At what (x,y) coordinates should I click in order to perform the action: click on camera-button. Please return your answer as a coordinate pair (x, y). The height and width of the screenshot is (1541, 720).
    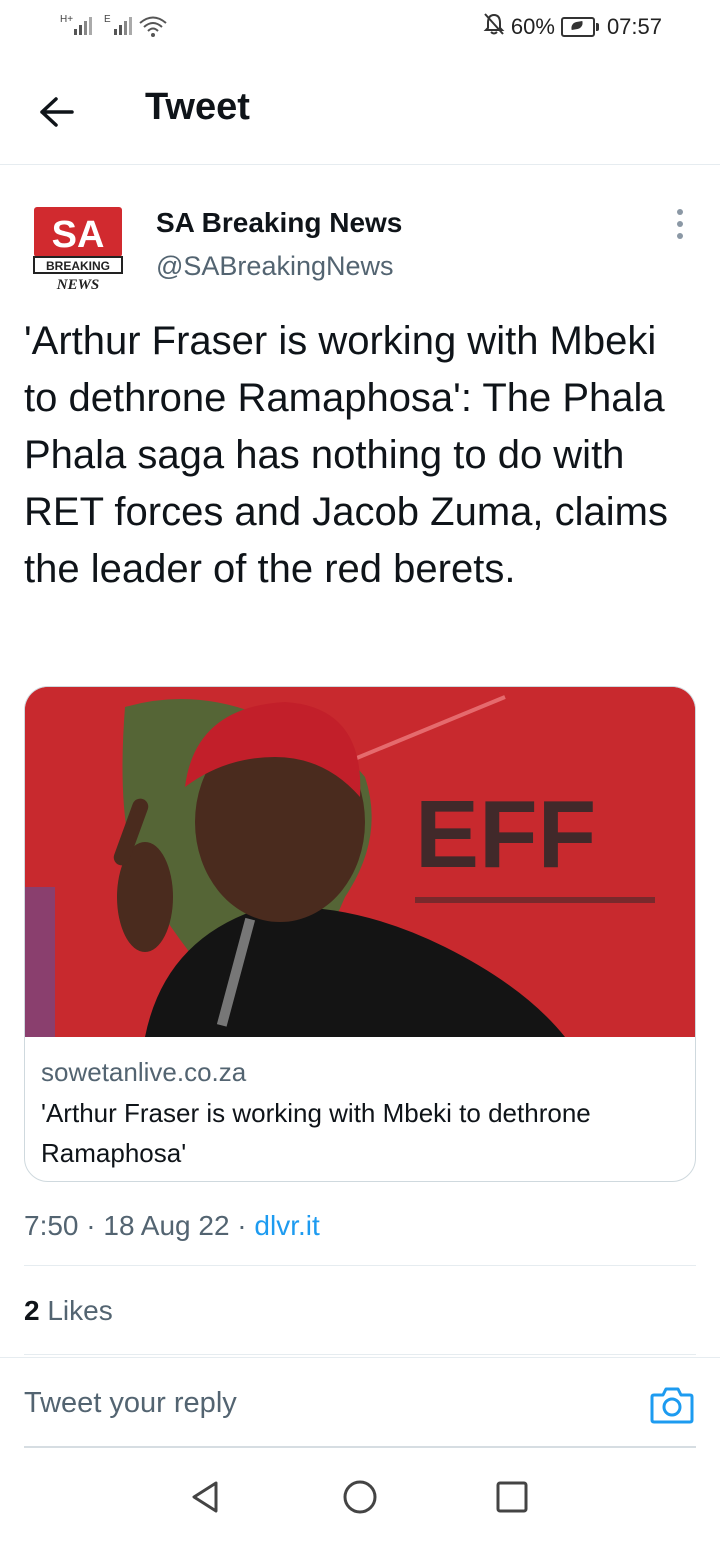
    Looking at the image, I should click on (672, 1405).